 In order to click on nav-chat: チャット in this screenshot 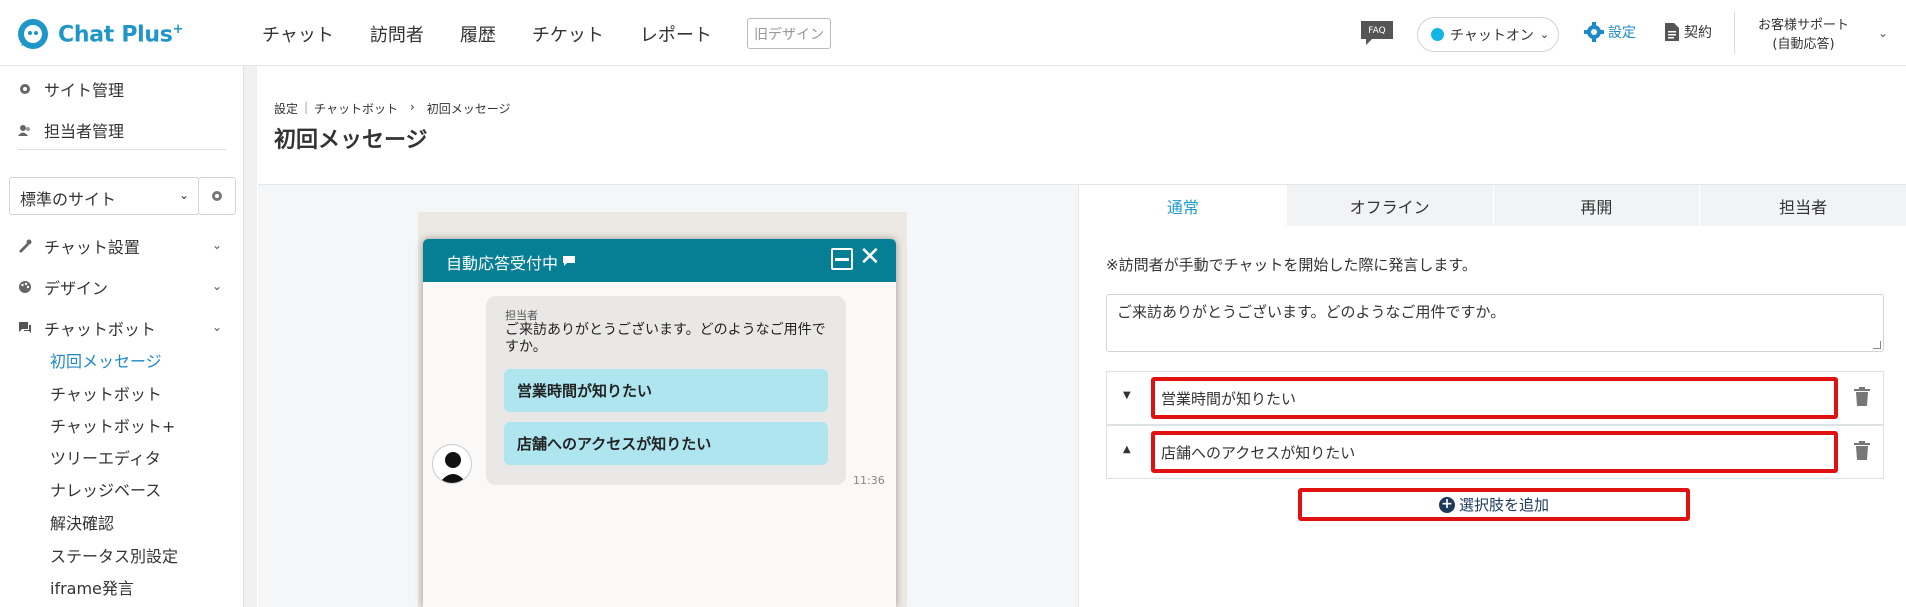, I will do `click(298, 34)`.